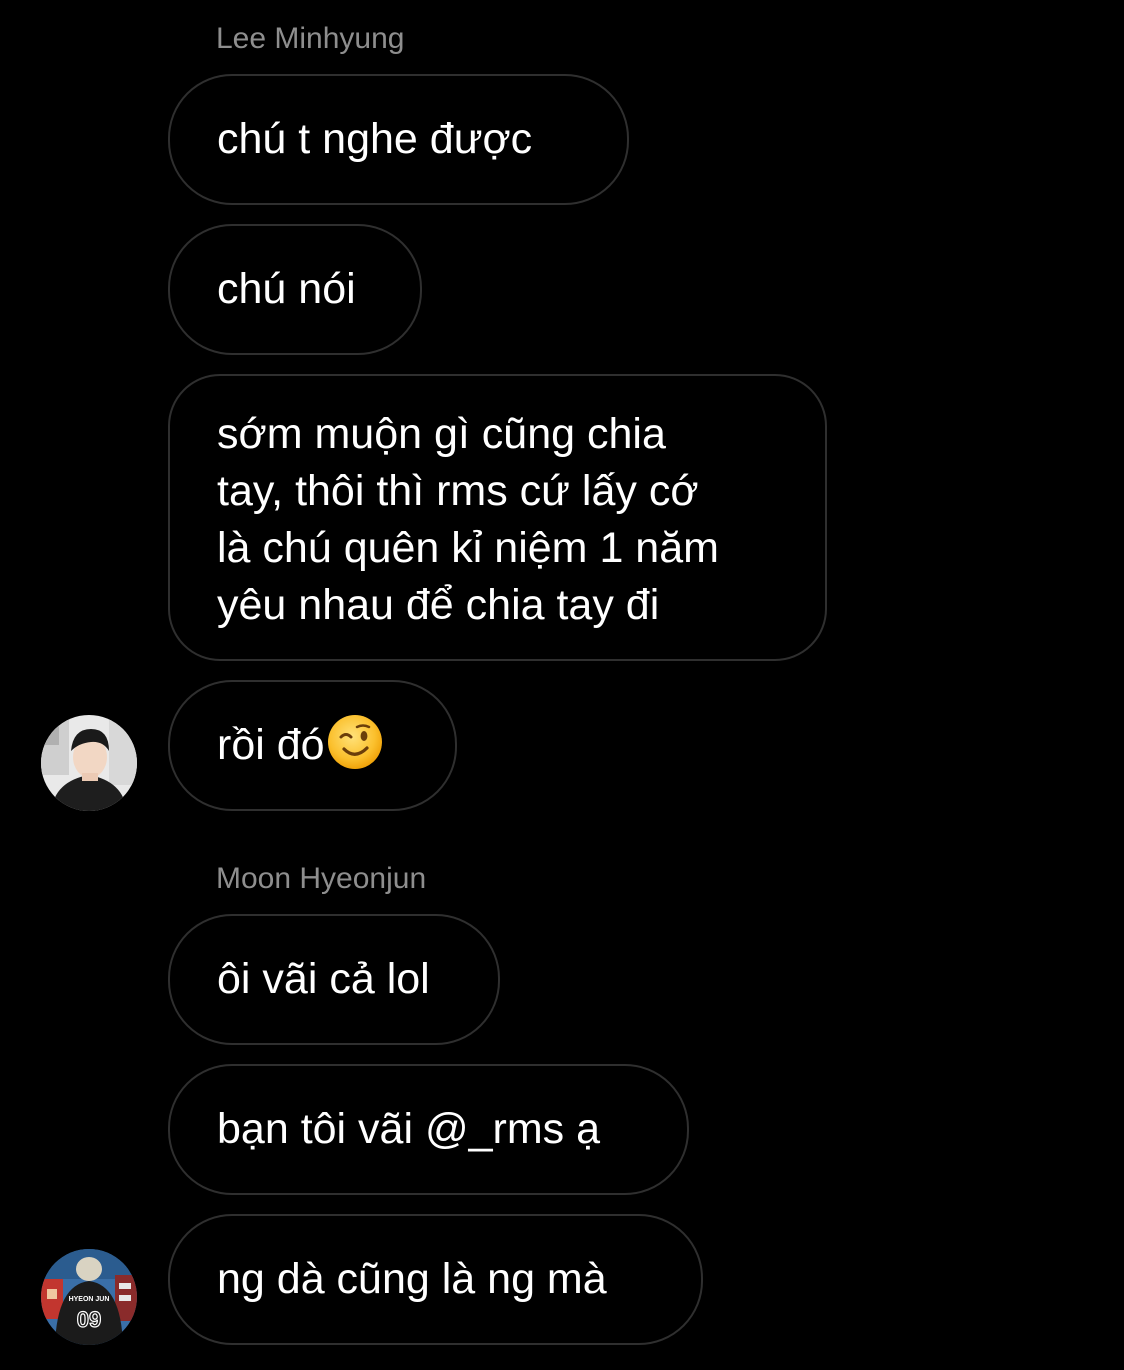 The width and height of the screenshot is (1124, 1370). I want to click on sender-name-moon-hyeonjun: Moon Hyeonjun, so click(321, 878).